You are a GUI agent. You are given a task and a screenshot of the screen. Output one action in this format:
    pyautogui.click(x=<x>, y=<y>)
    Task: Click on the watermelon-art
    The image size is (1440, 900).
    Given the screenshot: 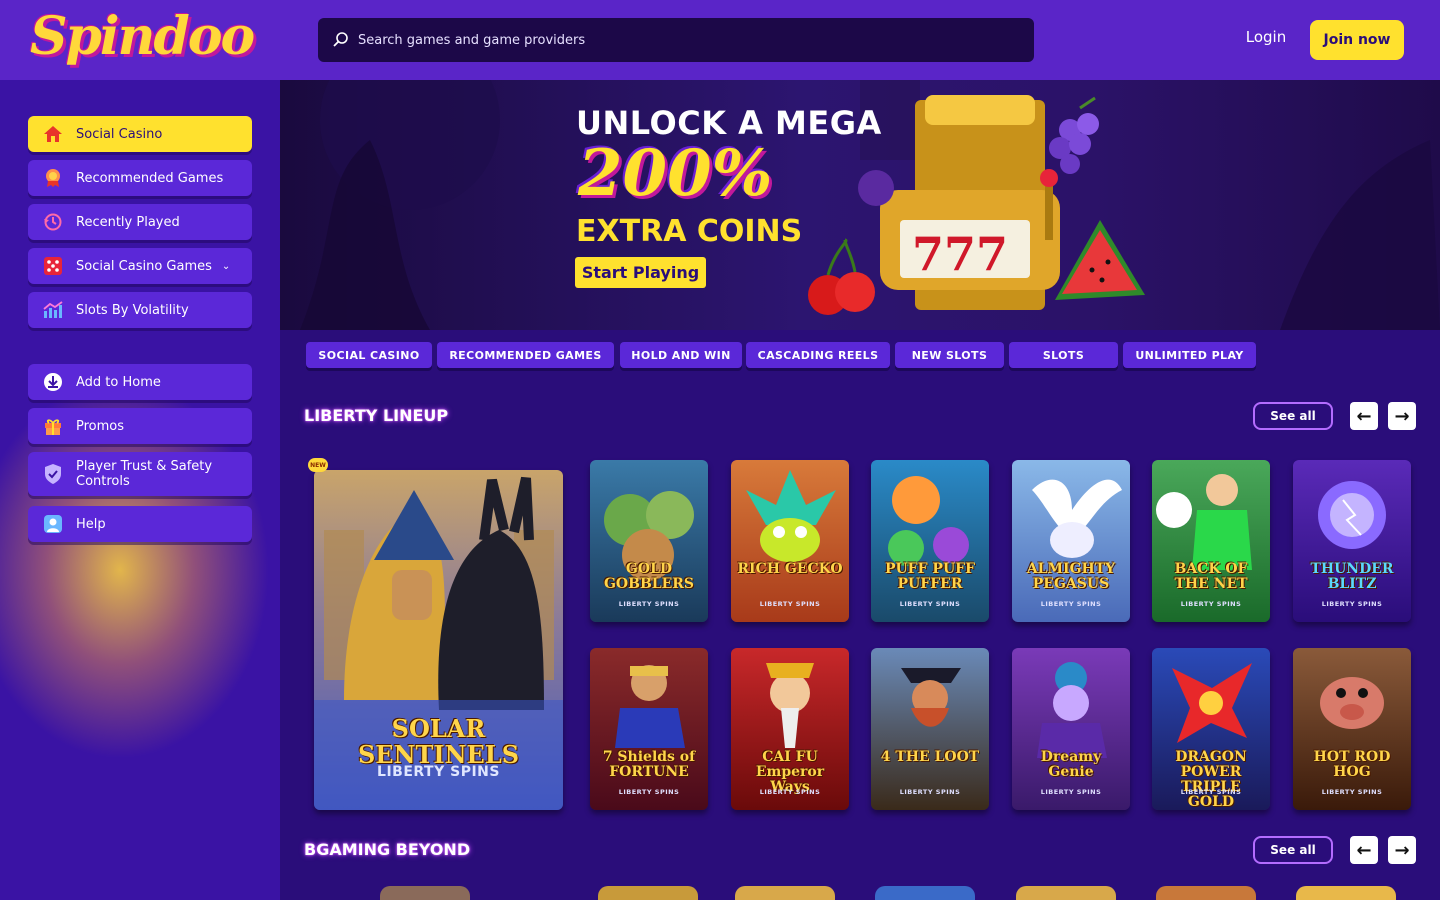 What is the action you would take?
    pyautogui.click(x=1100, y=260)
    